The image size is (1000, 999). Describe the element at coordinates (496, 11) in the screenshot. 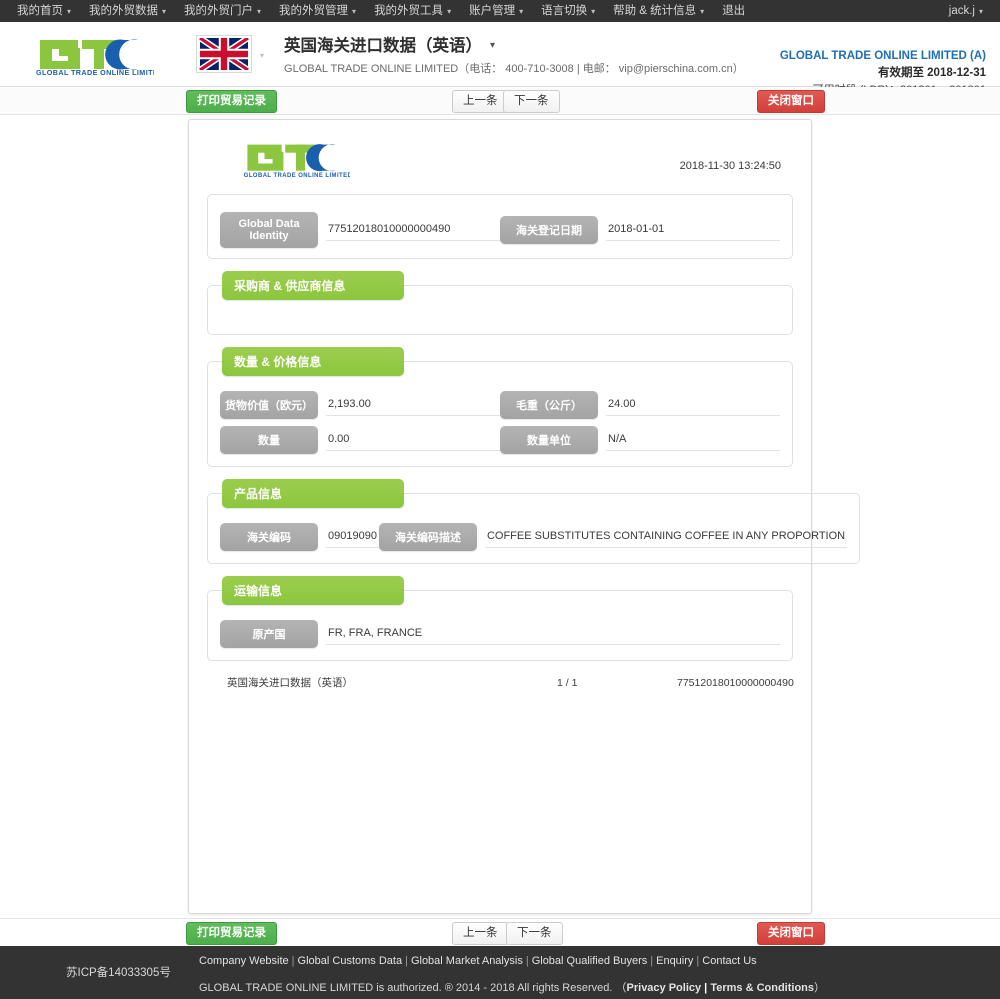

I see `nav-item-5: 账户管理 ▾` at that location.